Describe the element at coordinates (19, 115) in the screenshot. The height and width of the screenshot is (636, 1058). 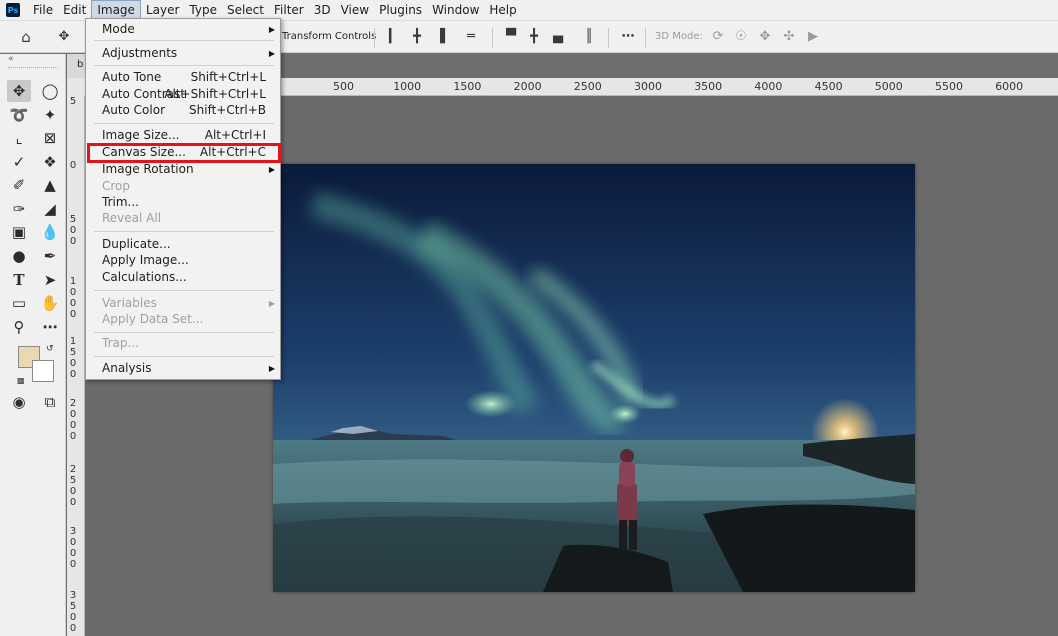
I see `lasso-tool-icon: ➰` at that location.